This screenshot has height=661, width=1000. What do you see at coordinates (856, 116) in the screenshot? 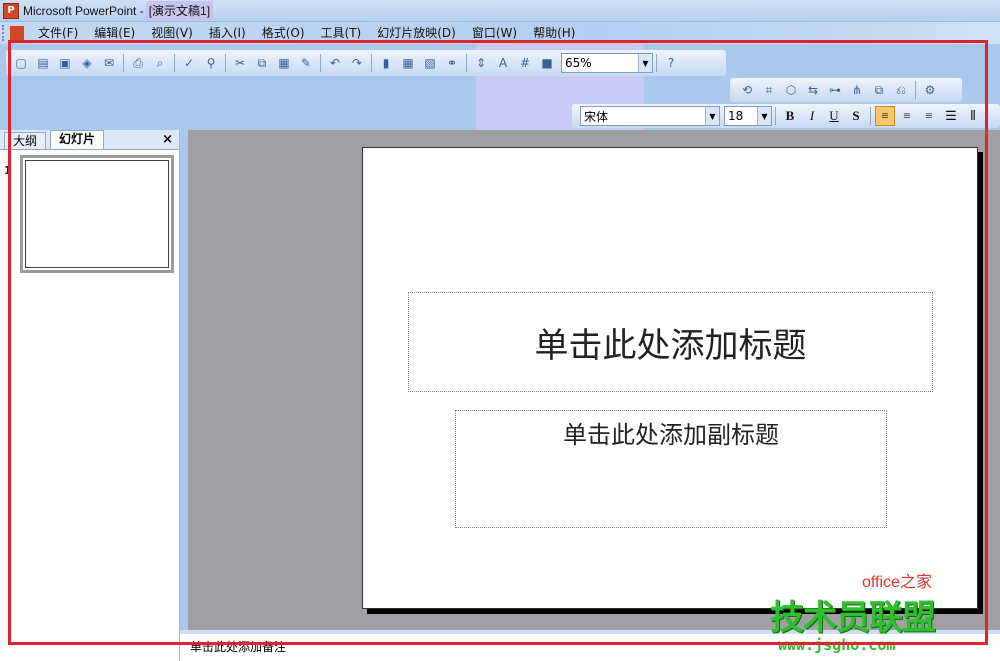
I see `shadow-button: S` at bounding box center [856, 116].